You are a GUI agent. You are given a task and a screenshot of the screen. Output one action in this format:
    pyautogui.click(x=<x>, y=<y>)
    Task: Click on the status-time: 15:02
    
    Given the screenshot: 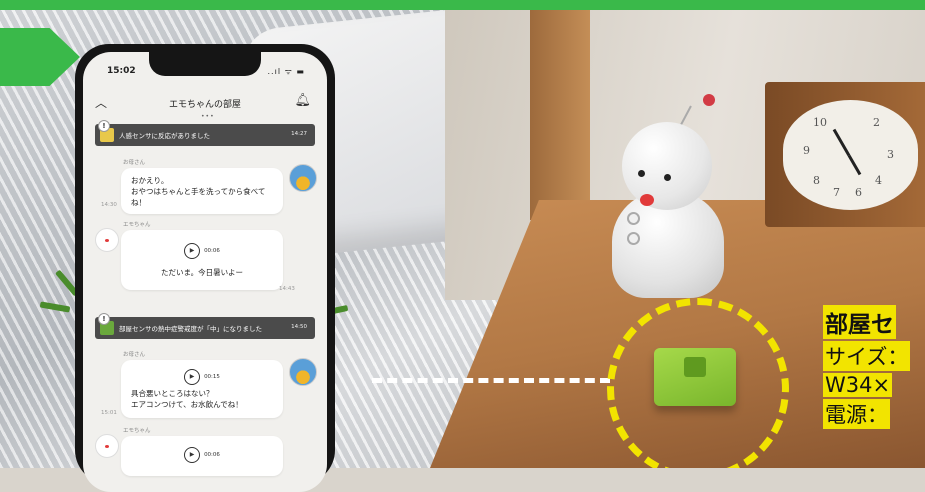 What is the action you would take?
    pyautogui.click(x=121, y=71)
    